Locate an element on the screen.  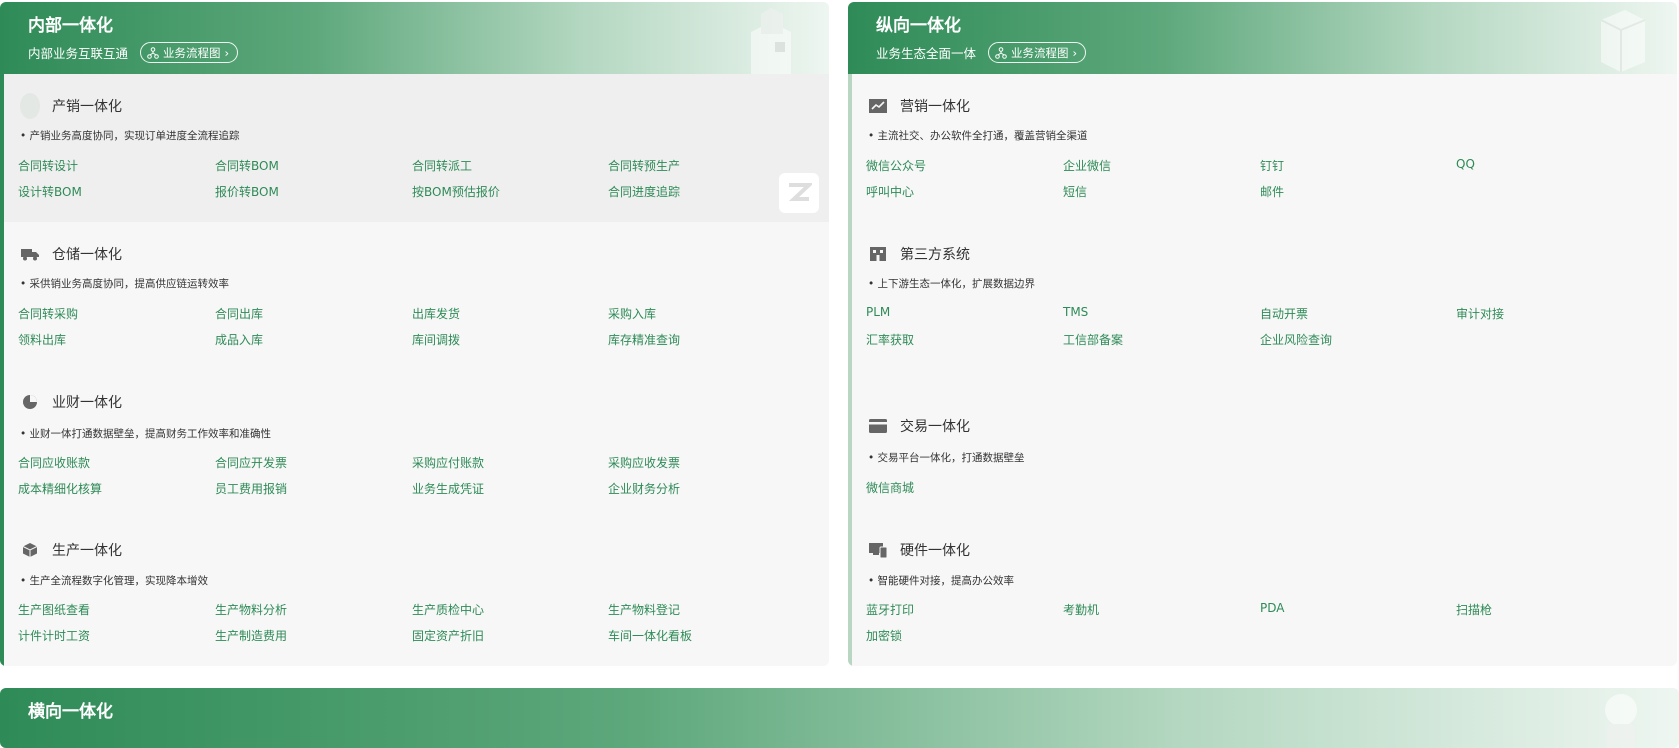
link-item: 考勤机 is located at coordinates (1081, 609).